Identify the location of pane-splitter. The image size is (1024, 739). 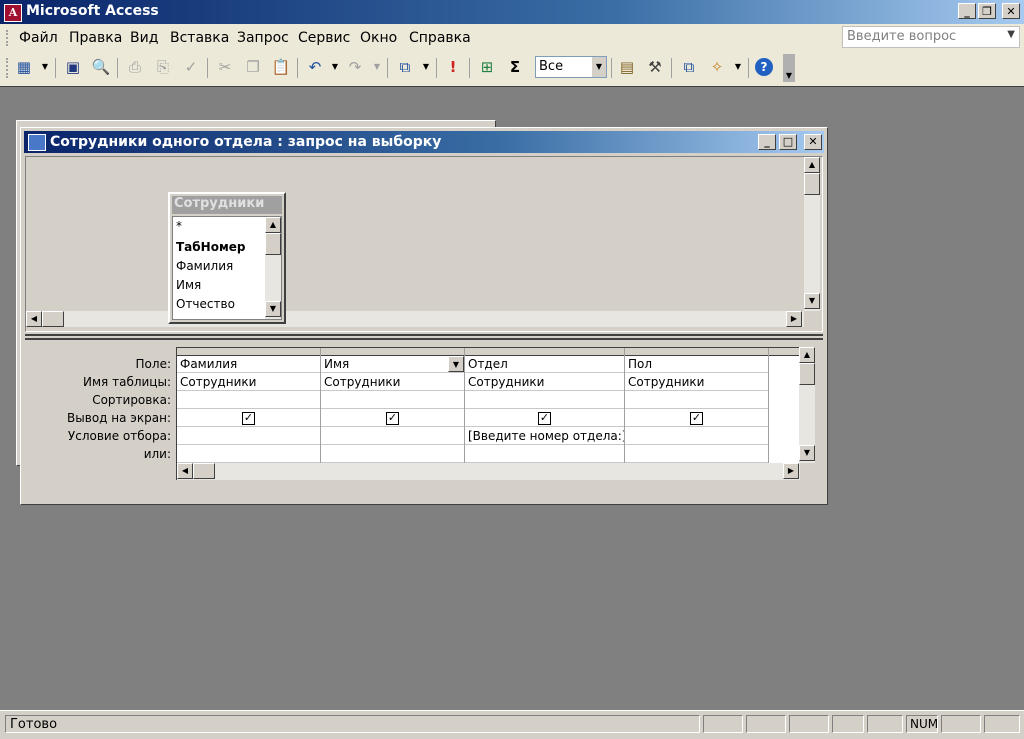
(424, 335).